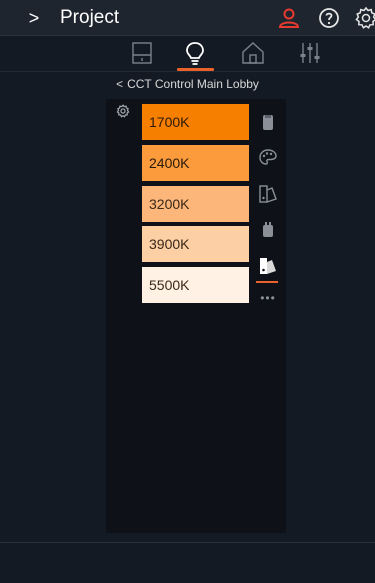 The image size is (375, 583). What do you see at coordinates (193, 84) in the screenshot?
I see `breadcrumb-label: CCT Control Main Lobby` at bounding box center [193, 84].